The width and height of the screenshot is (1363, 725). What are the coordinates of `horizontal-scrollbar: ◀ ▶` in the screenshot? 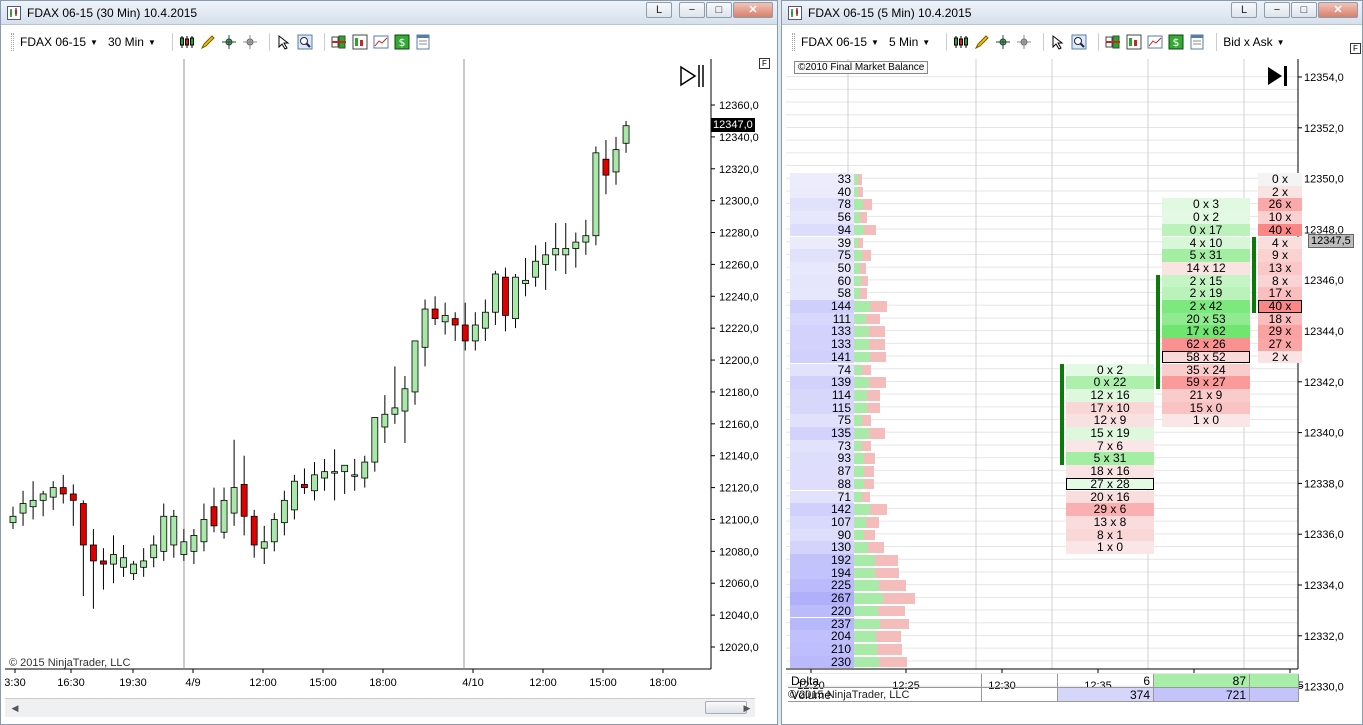 It's located at (380, 707).